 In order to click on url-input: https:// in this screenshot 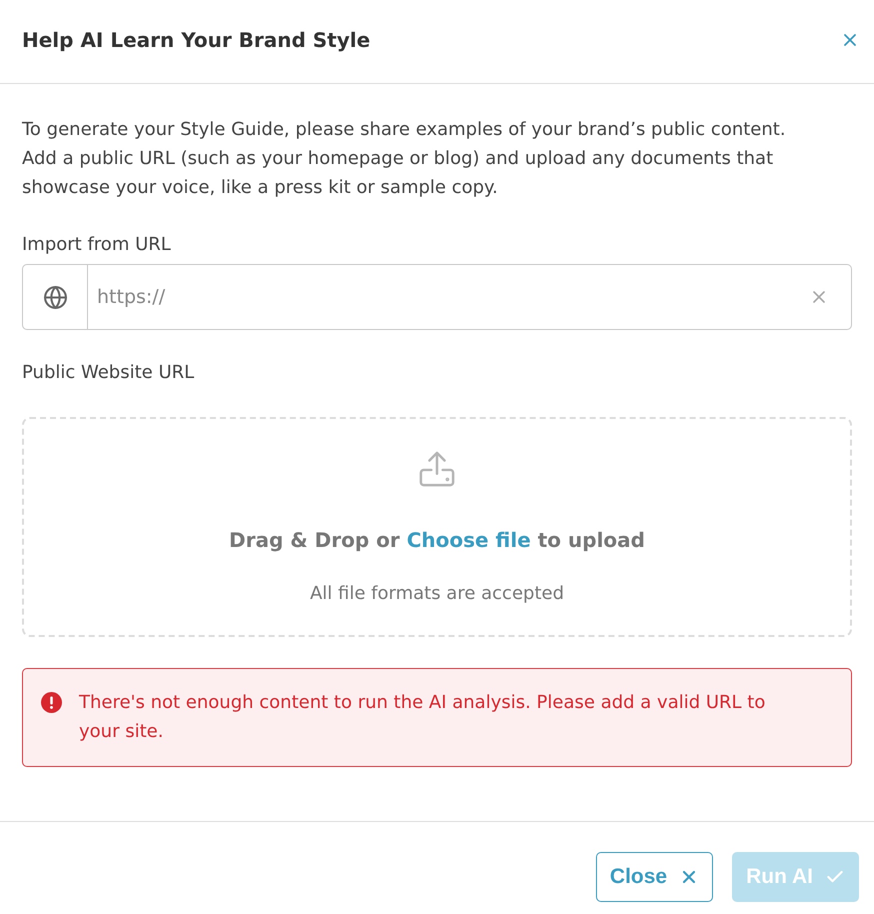, I will do `click(437, 297)`.